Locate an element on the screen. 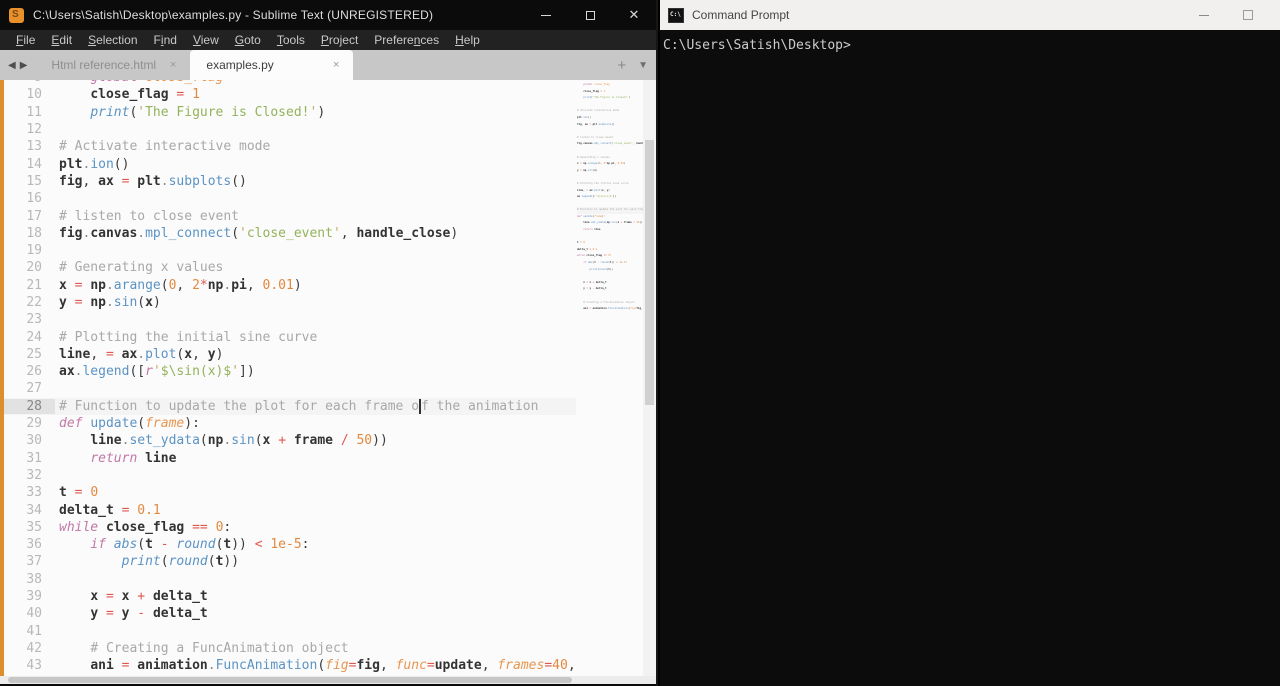  minimap-line: y = y - delta_t is located at coordinates (610, 289).